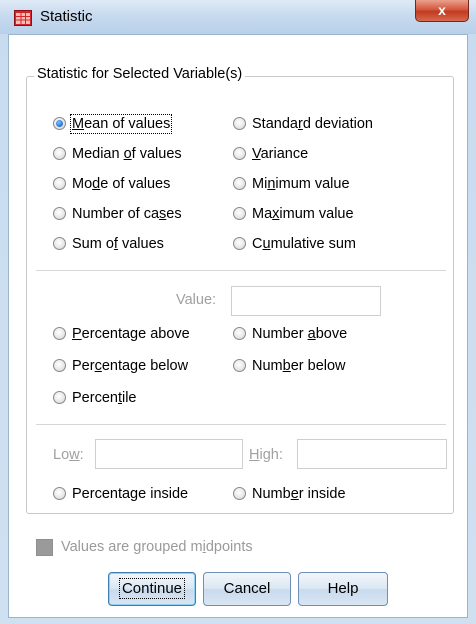 This screenshot has width=476, height=624. Describe the element at coordinates (238, 17) in the screenshot. I see `title-bar: Statistic x` at that location.